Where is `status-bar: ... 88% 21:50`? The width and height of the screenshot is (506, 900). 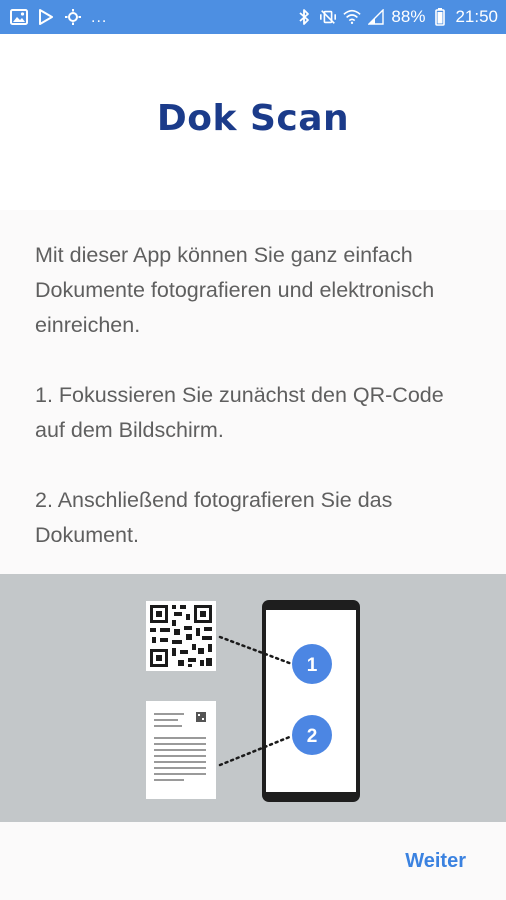 status-bar: ... 88% 21:50 is located at coordinates (253, 17).